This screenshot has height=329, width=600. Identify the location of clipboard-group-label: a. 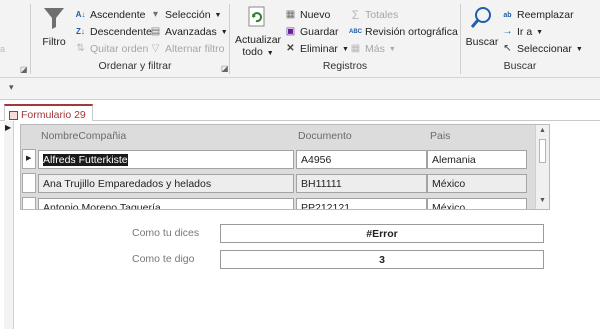
(3, 49).